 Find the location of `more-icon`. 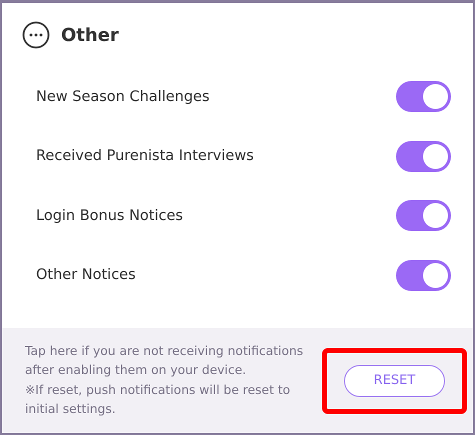

more-icon is located at coordinates (36, 35).